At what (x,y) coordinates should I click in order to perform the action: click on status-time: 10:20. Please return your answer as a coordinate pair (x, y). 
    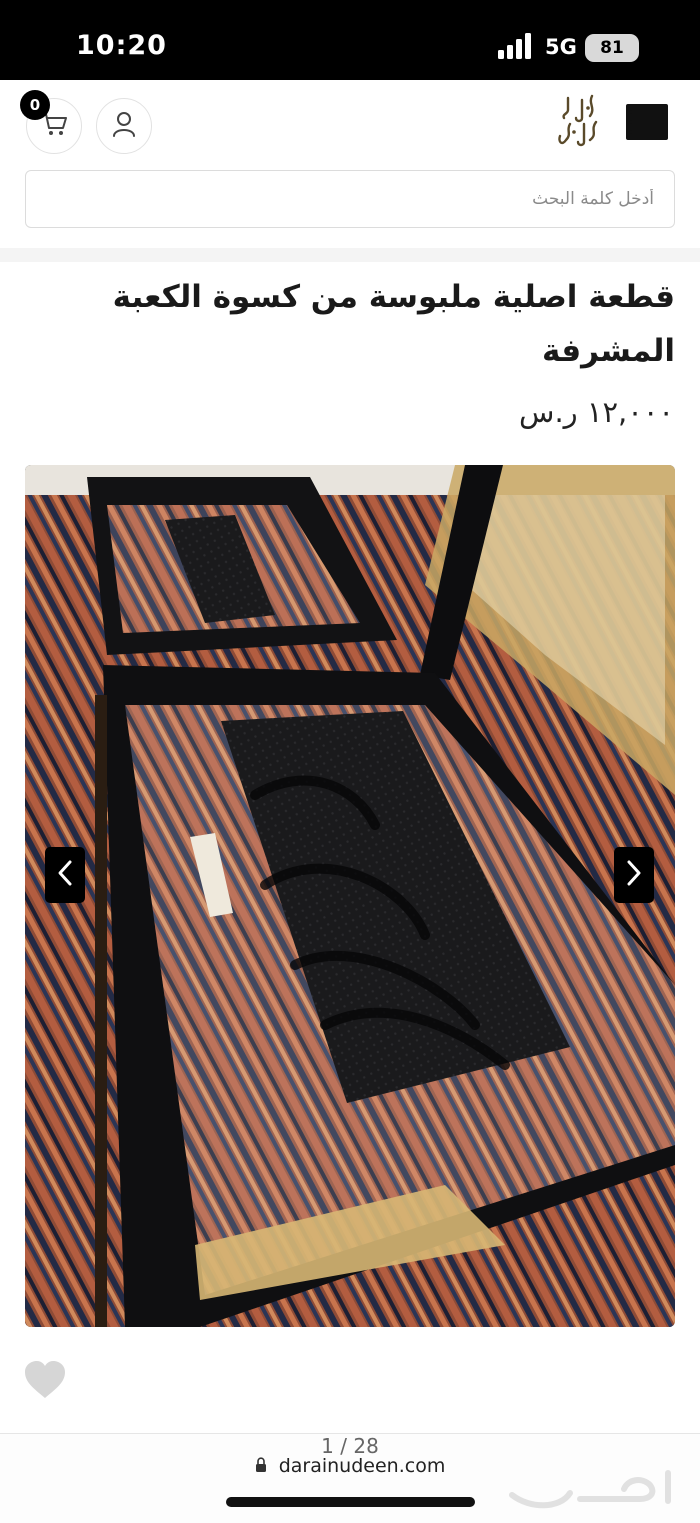
    Looking at the image, I should click on (121, 45).